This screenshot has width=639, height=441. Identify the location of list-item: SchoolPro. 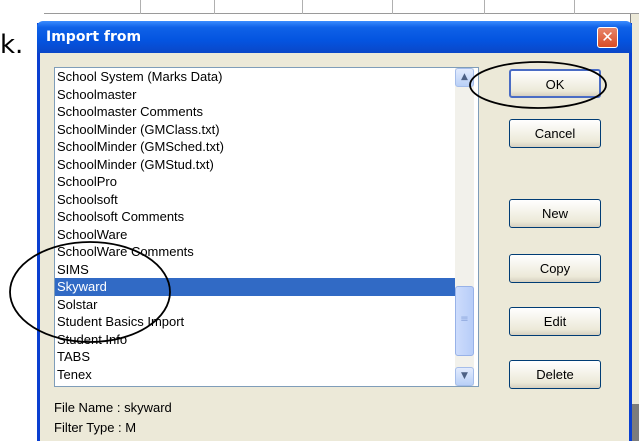
(266, 182).